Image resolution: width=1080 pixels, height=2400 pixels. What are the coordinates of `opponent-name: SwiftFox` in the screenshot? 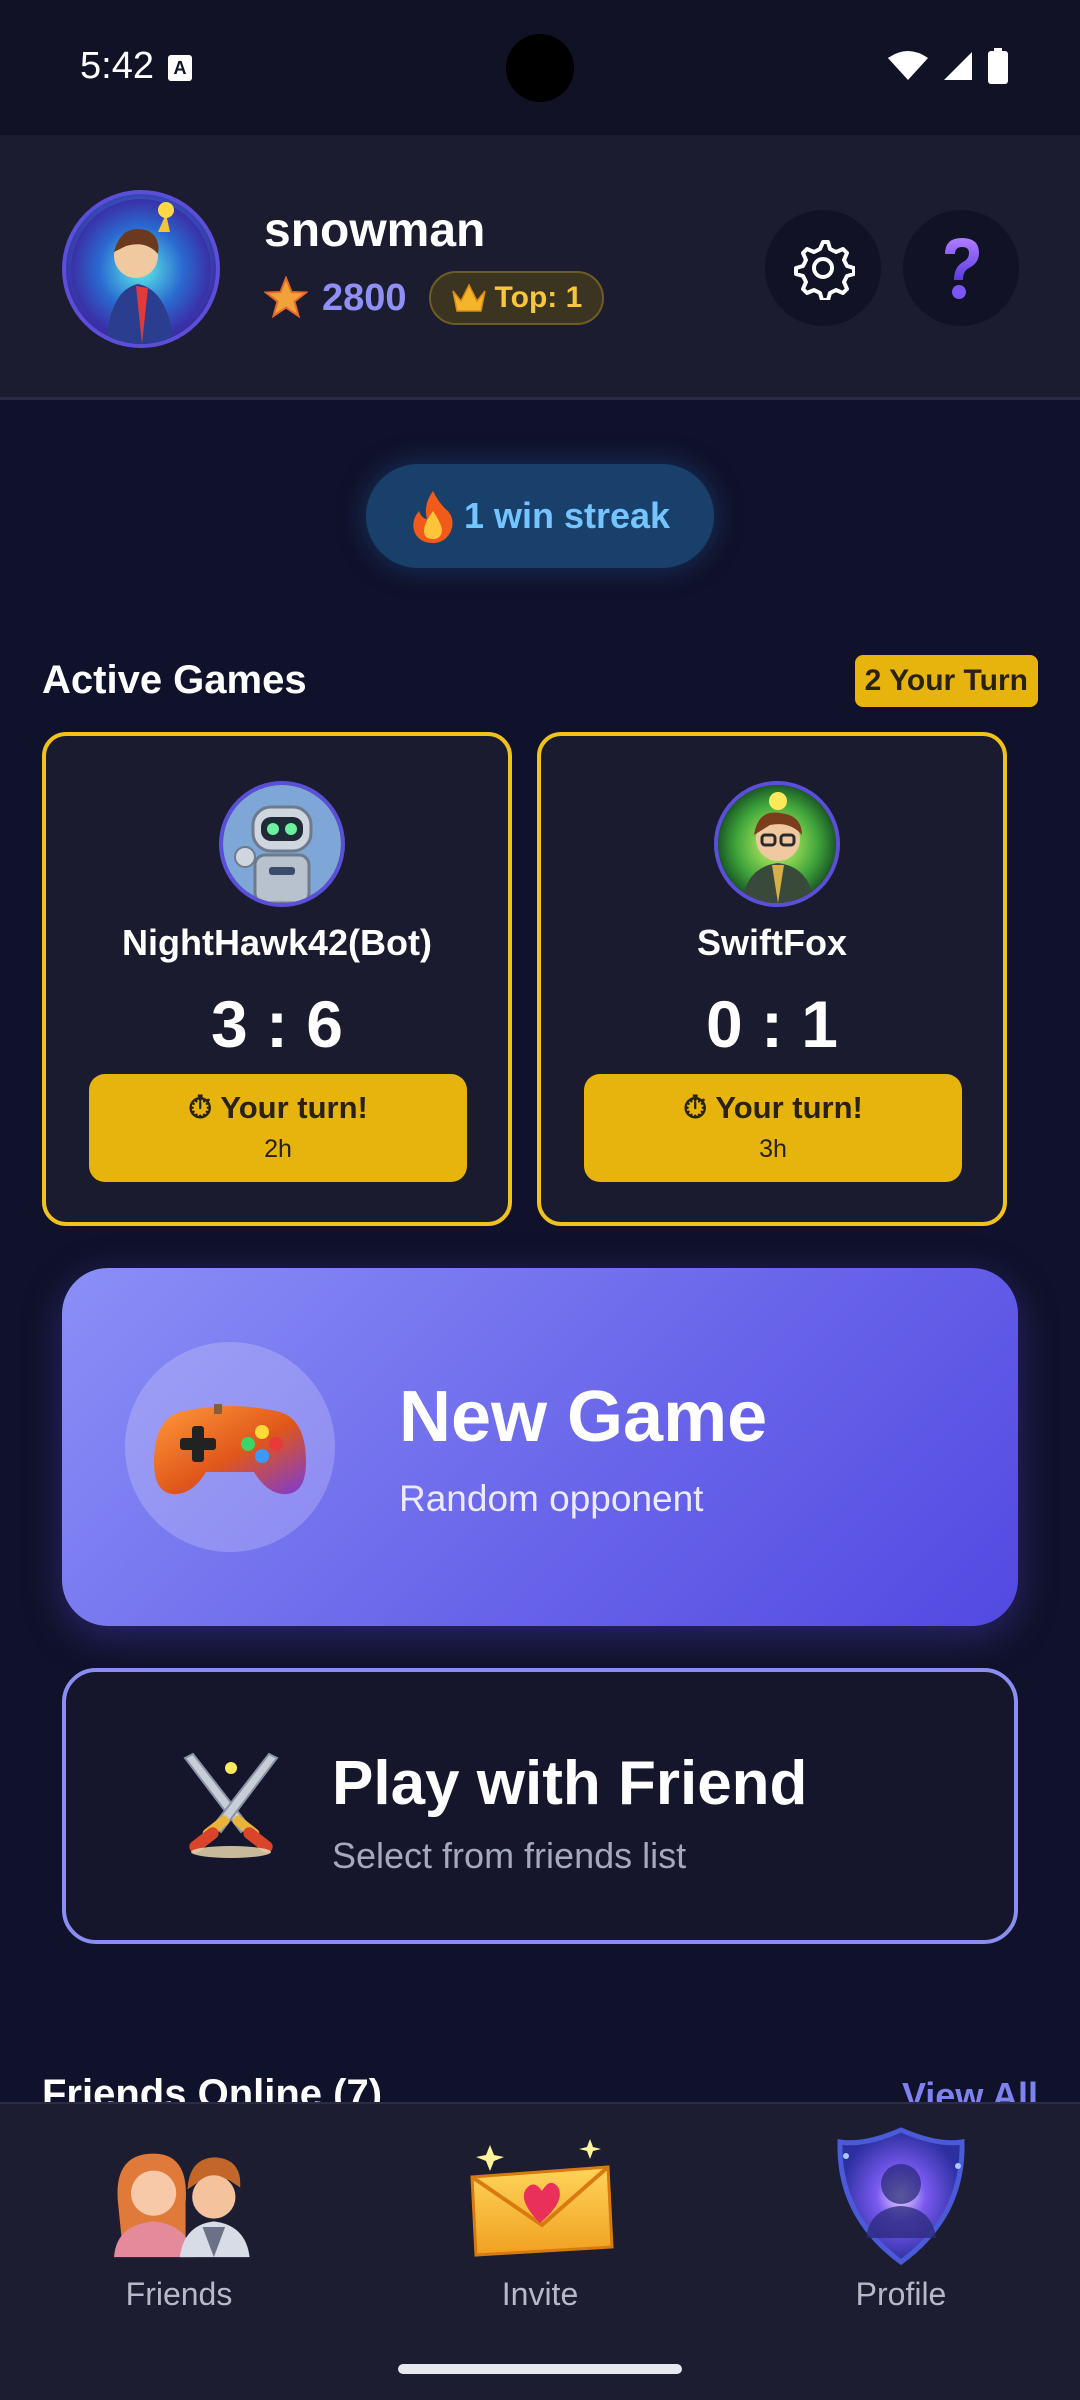 It's located at (772, 942).